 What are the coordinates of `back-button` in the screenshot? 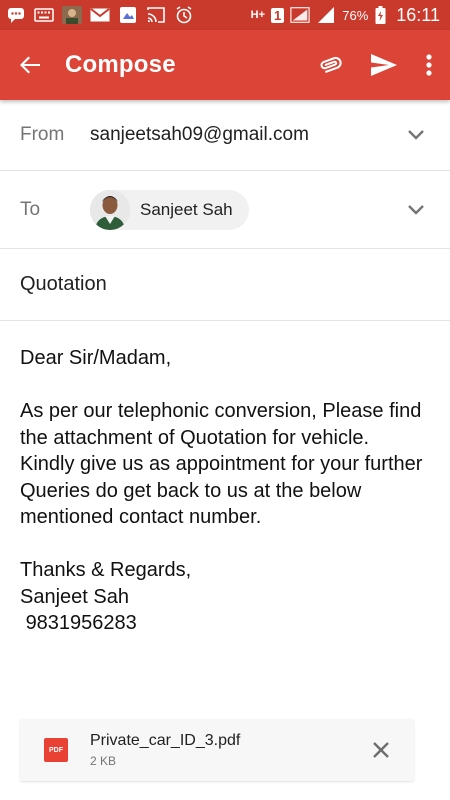 It's located at (30, 65).